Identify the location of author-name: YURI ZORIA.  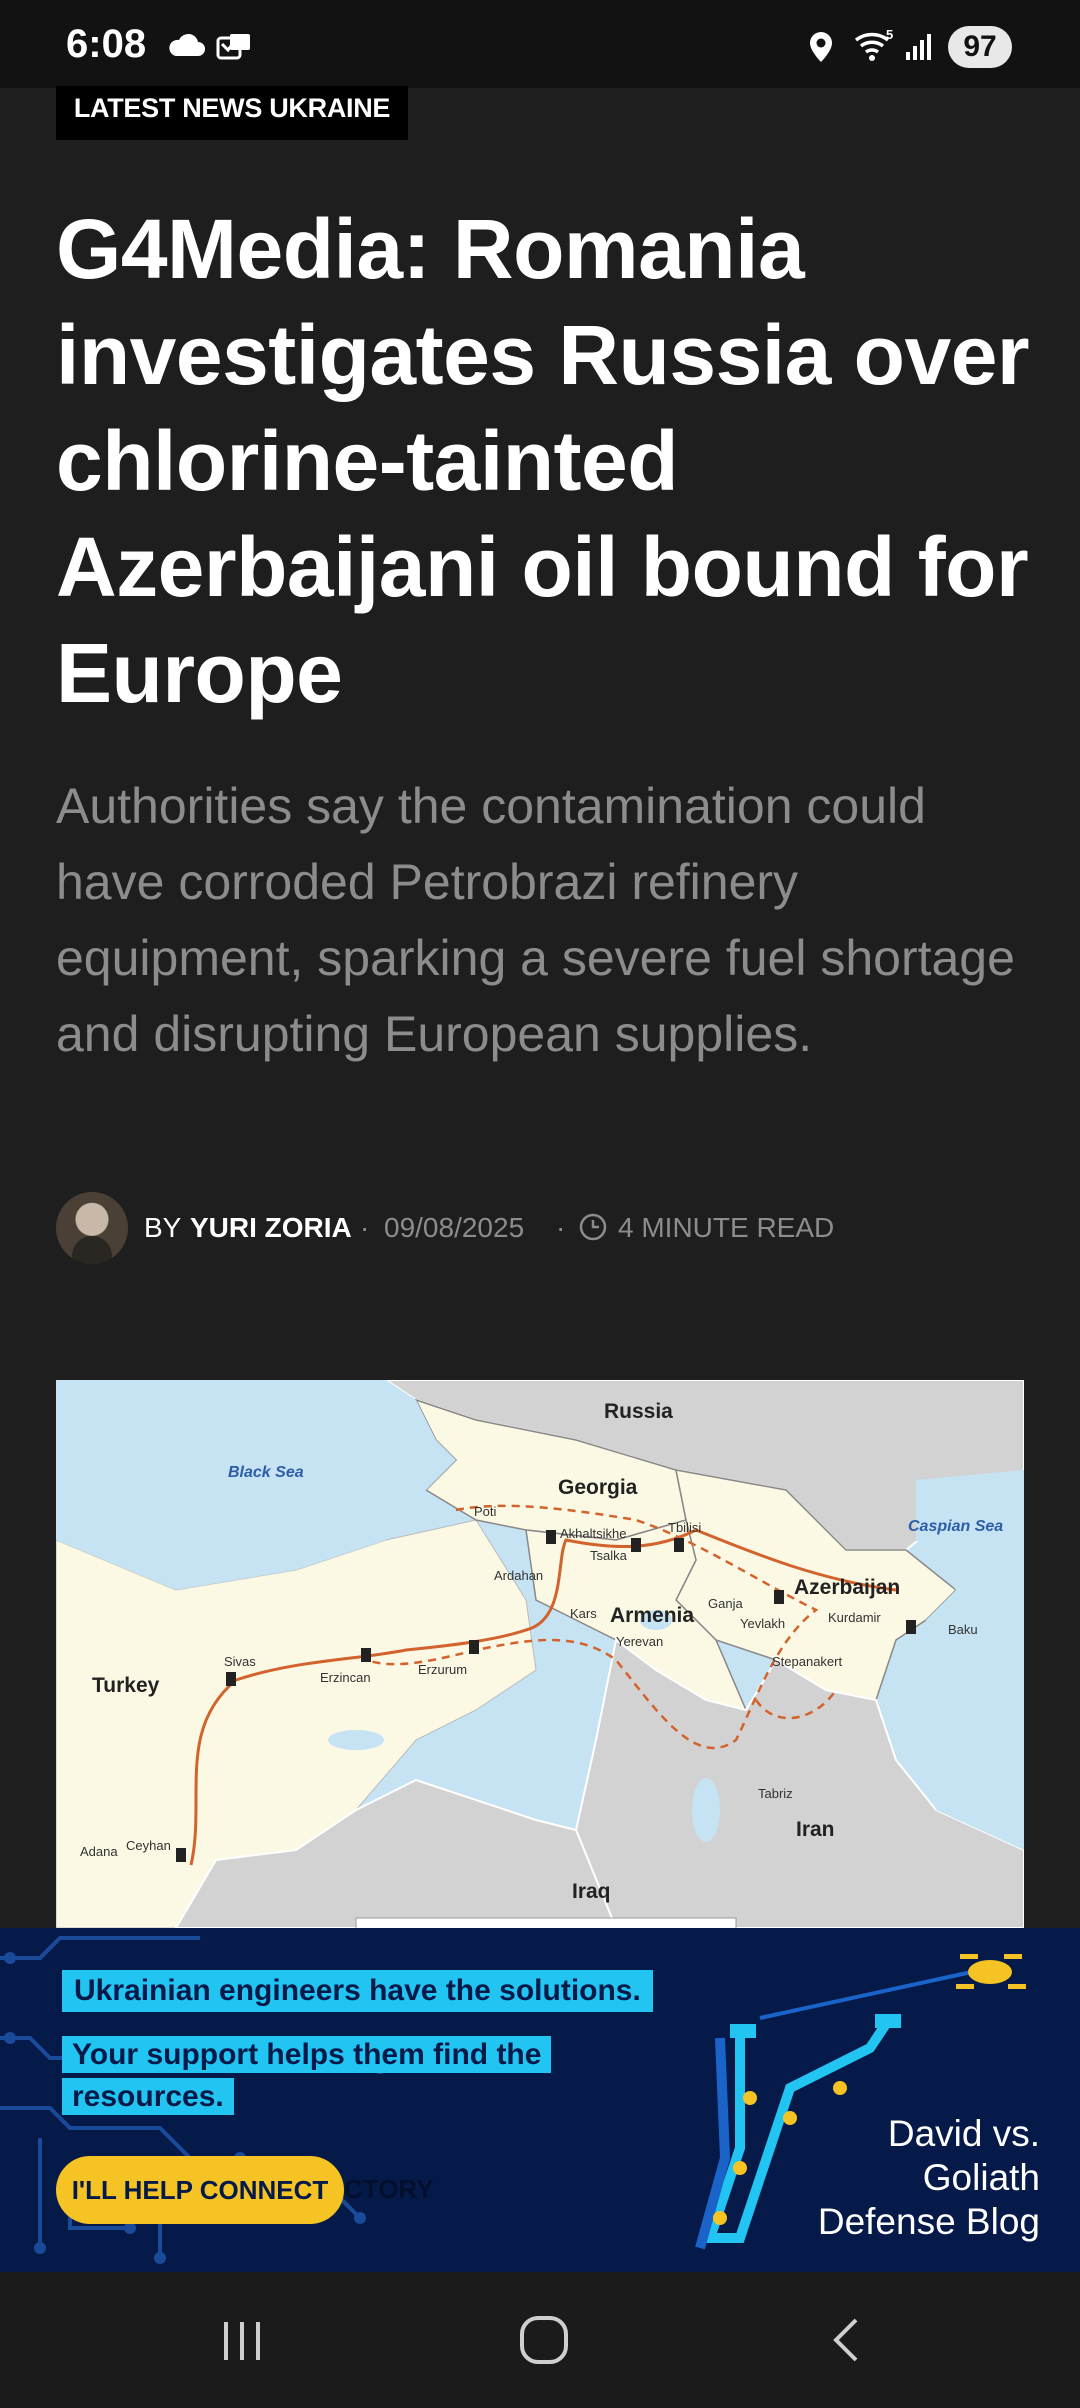
(271, 1228).